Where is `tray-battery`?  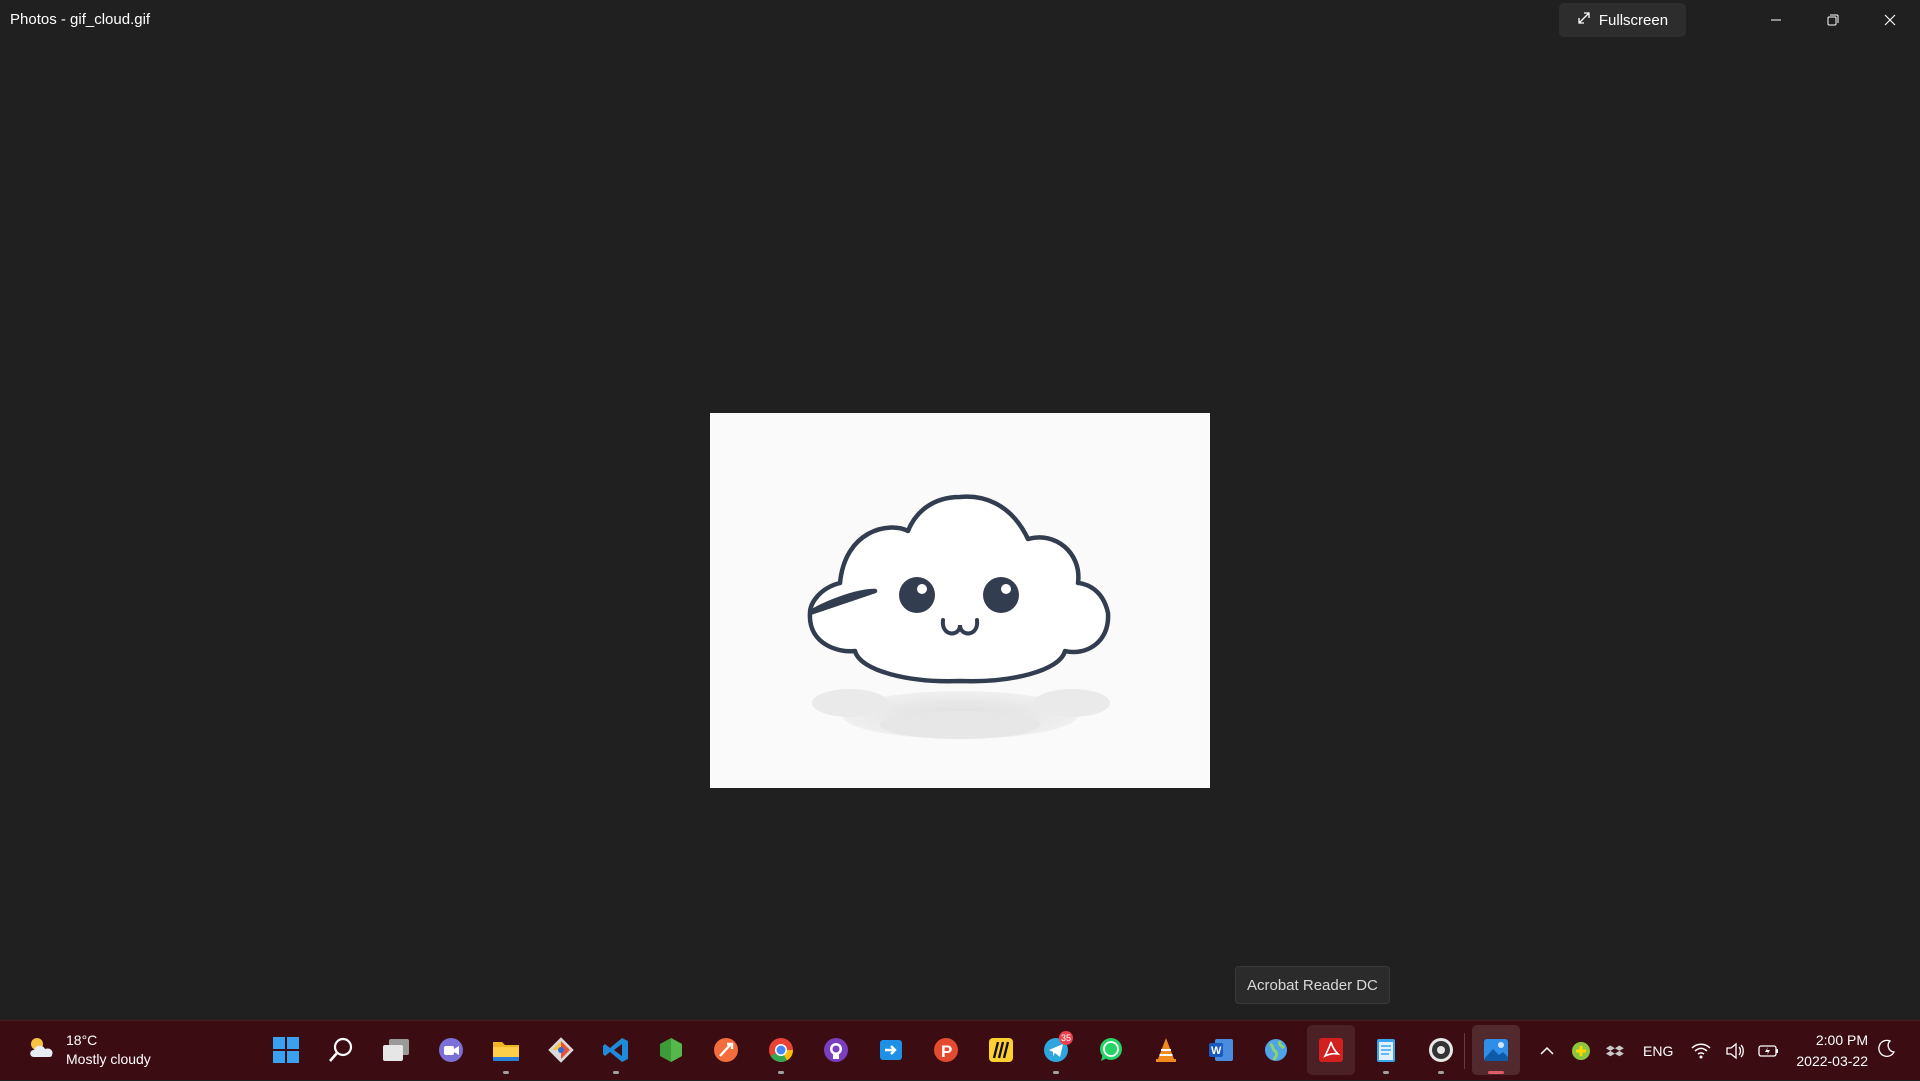 tray-battery is located at coordinates (1769, 1051).